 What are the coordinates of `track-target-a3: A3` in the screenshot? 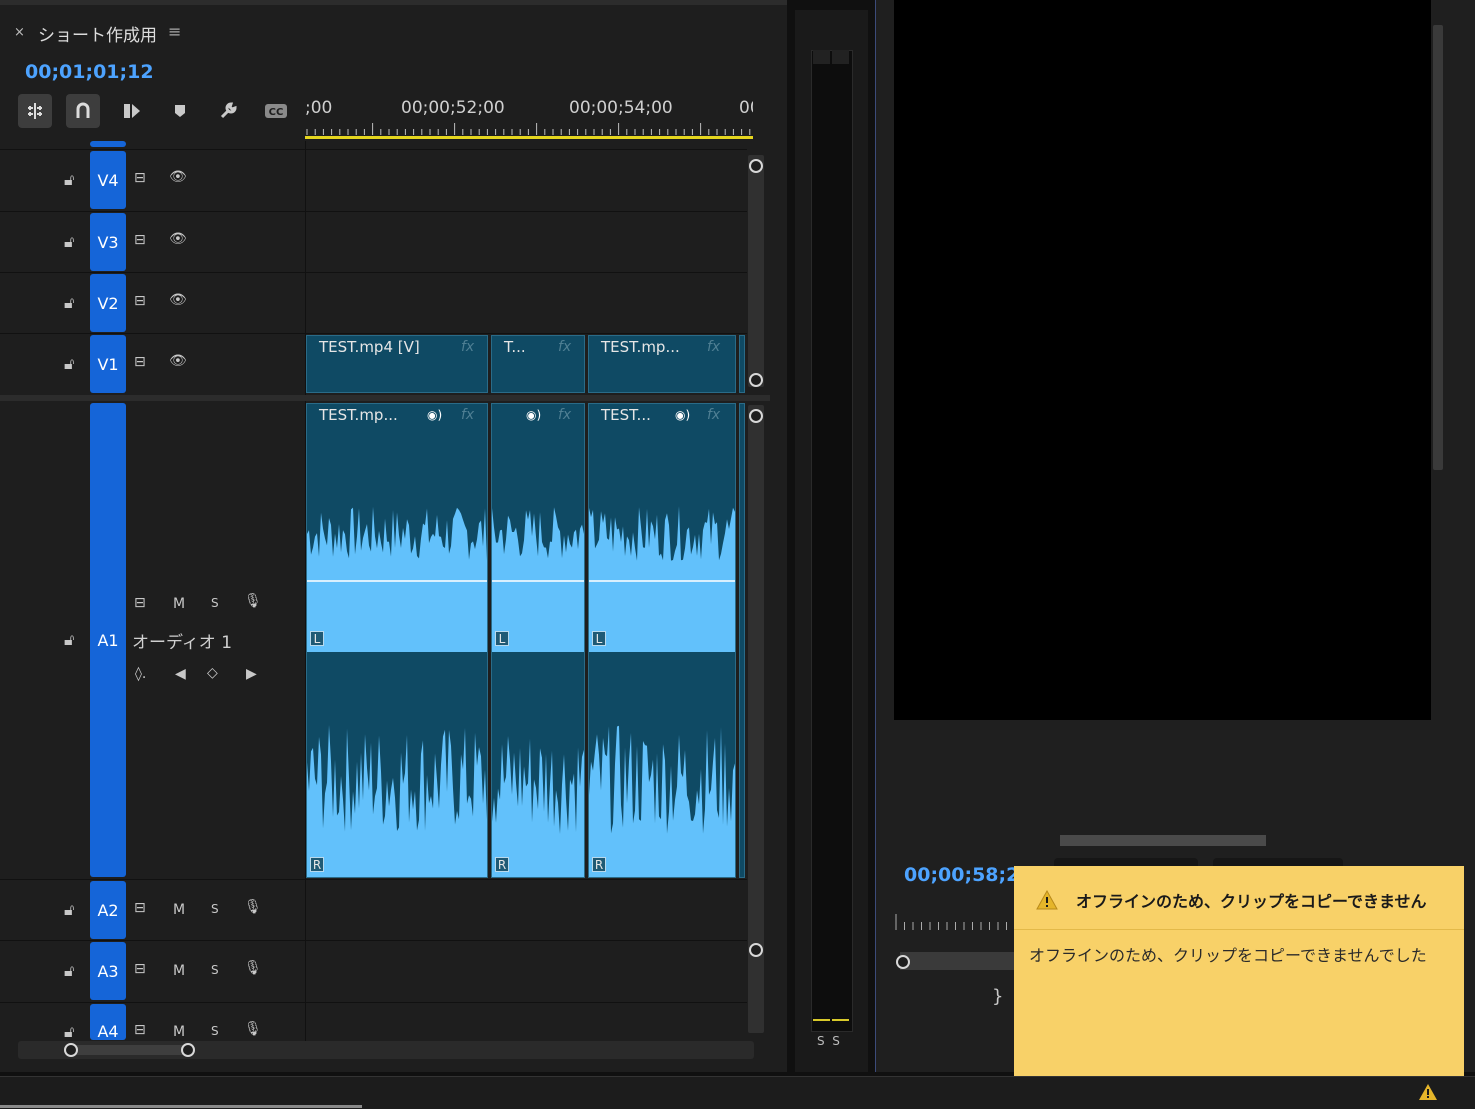 It's located at (108, 971).